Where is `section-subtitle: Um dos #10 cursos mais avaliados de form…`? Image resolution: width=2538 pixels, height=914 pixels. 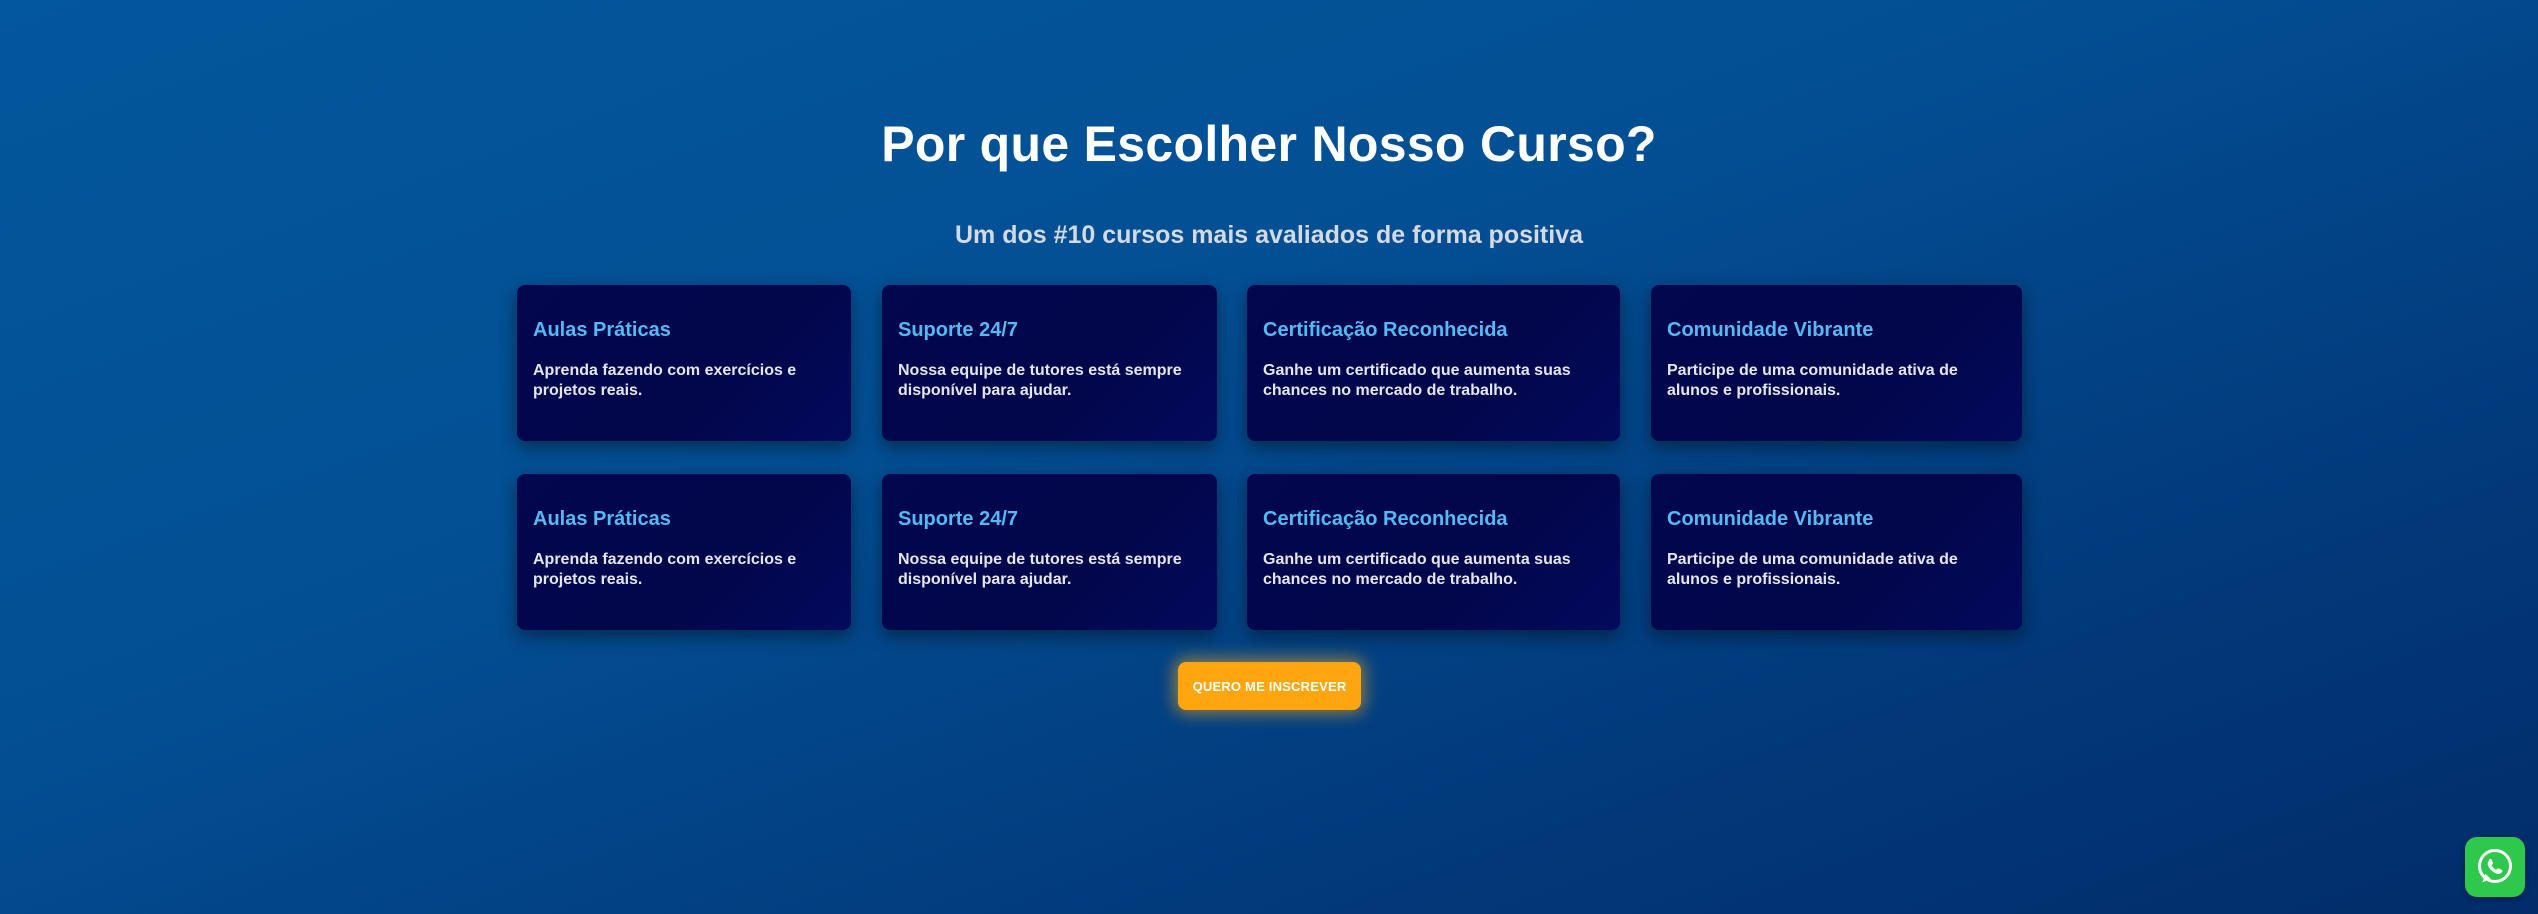
section-subtitle: Um dos #10 cursos mais avaliados de form… is located at coordinates (1269, 235).